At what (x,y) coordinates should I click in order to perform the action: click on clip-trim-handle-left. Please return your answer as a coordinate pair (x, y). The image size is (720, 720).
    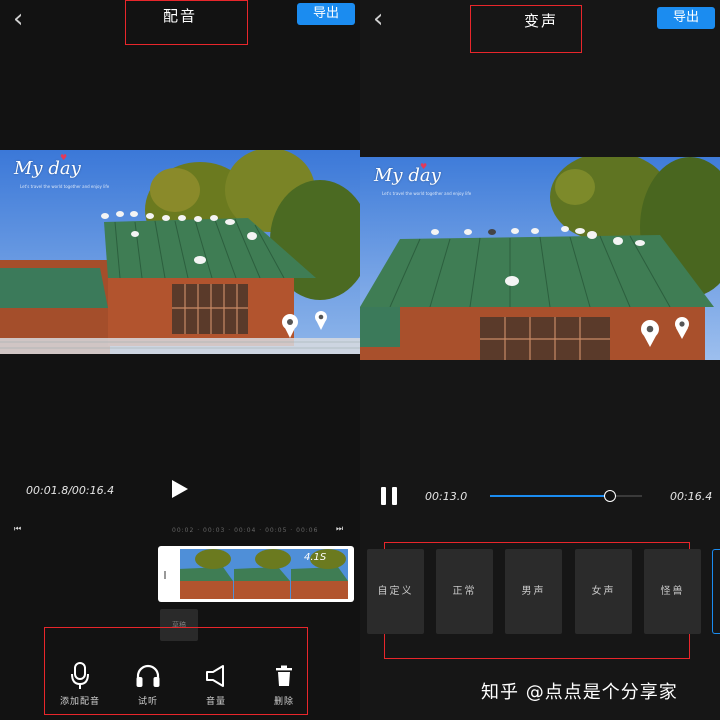
    Looking at the image, I should click on (165, 575).